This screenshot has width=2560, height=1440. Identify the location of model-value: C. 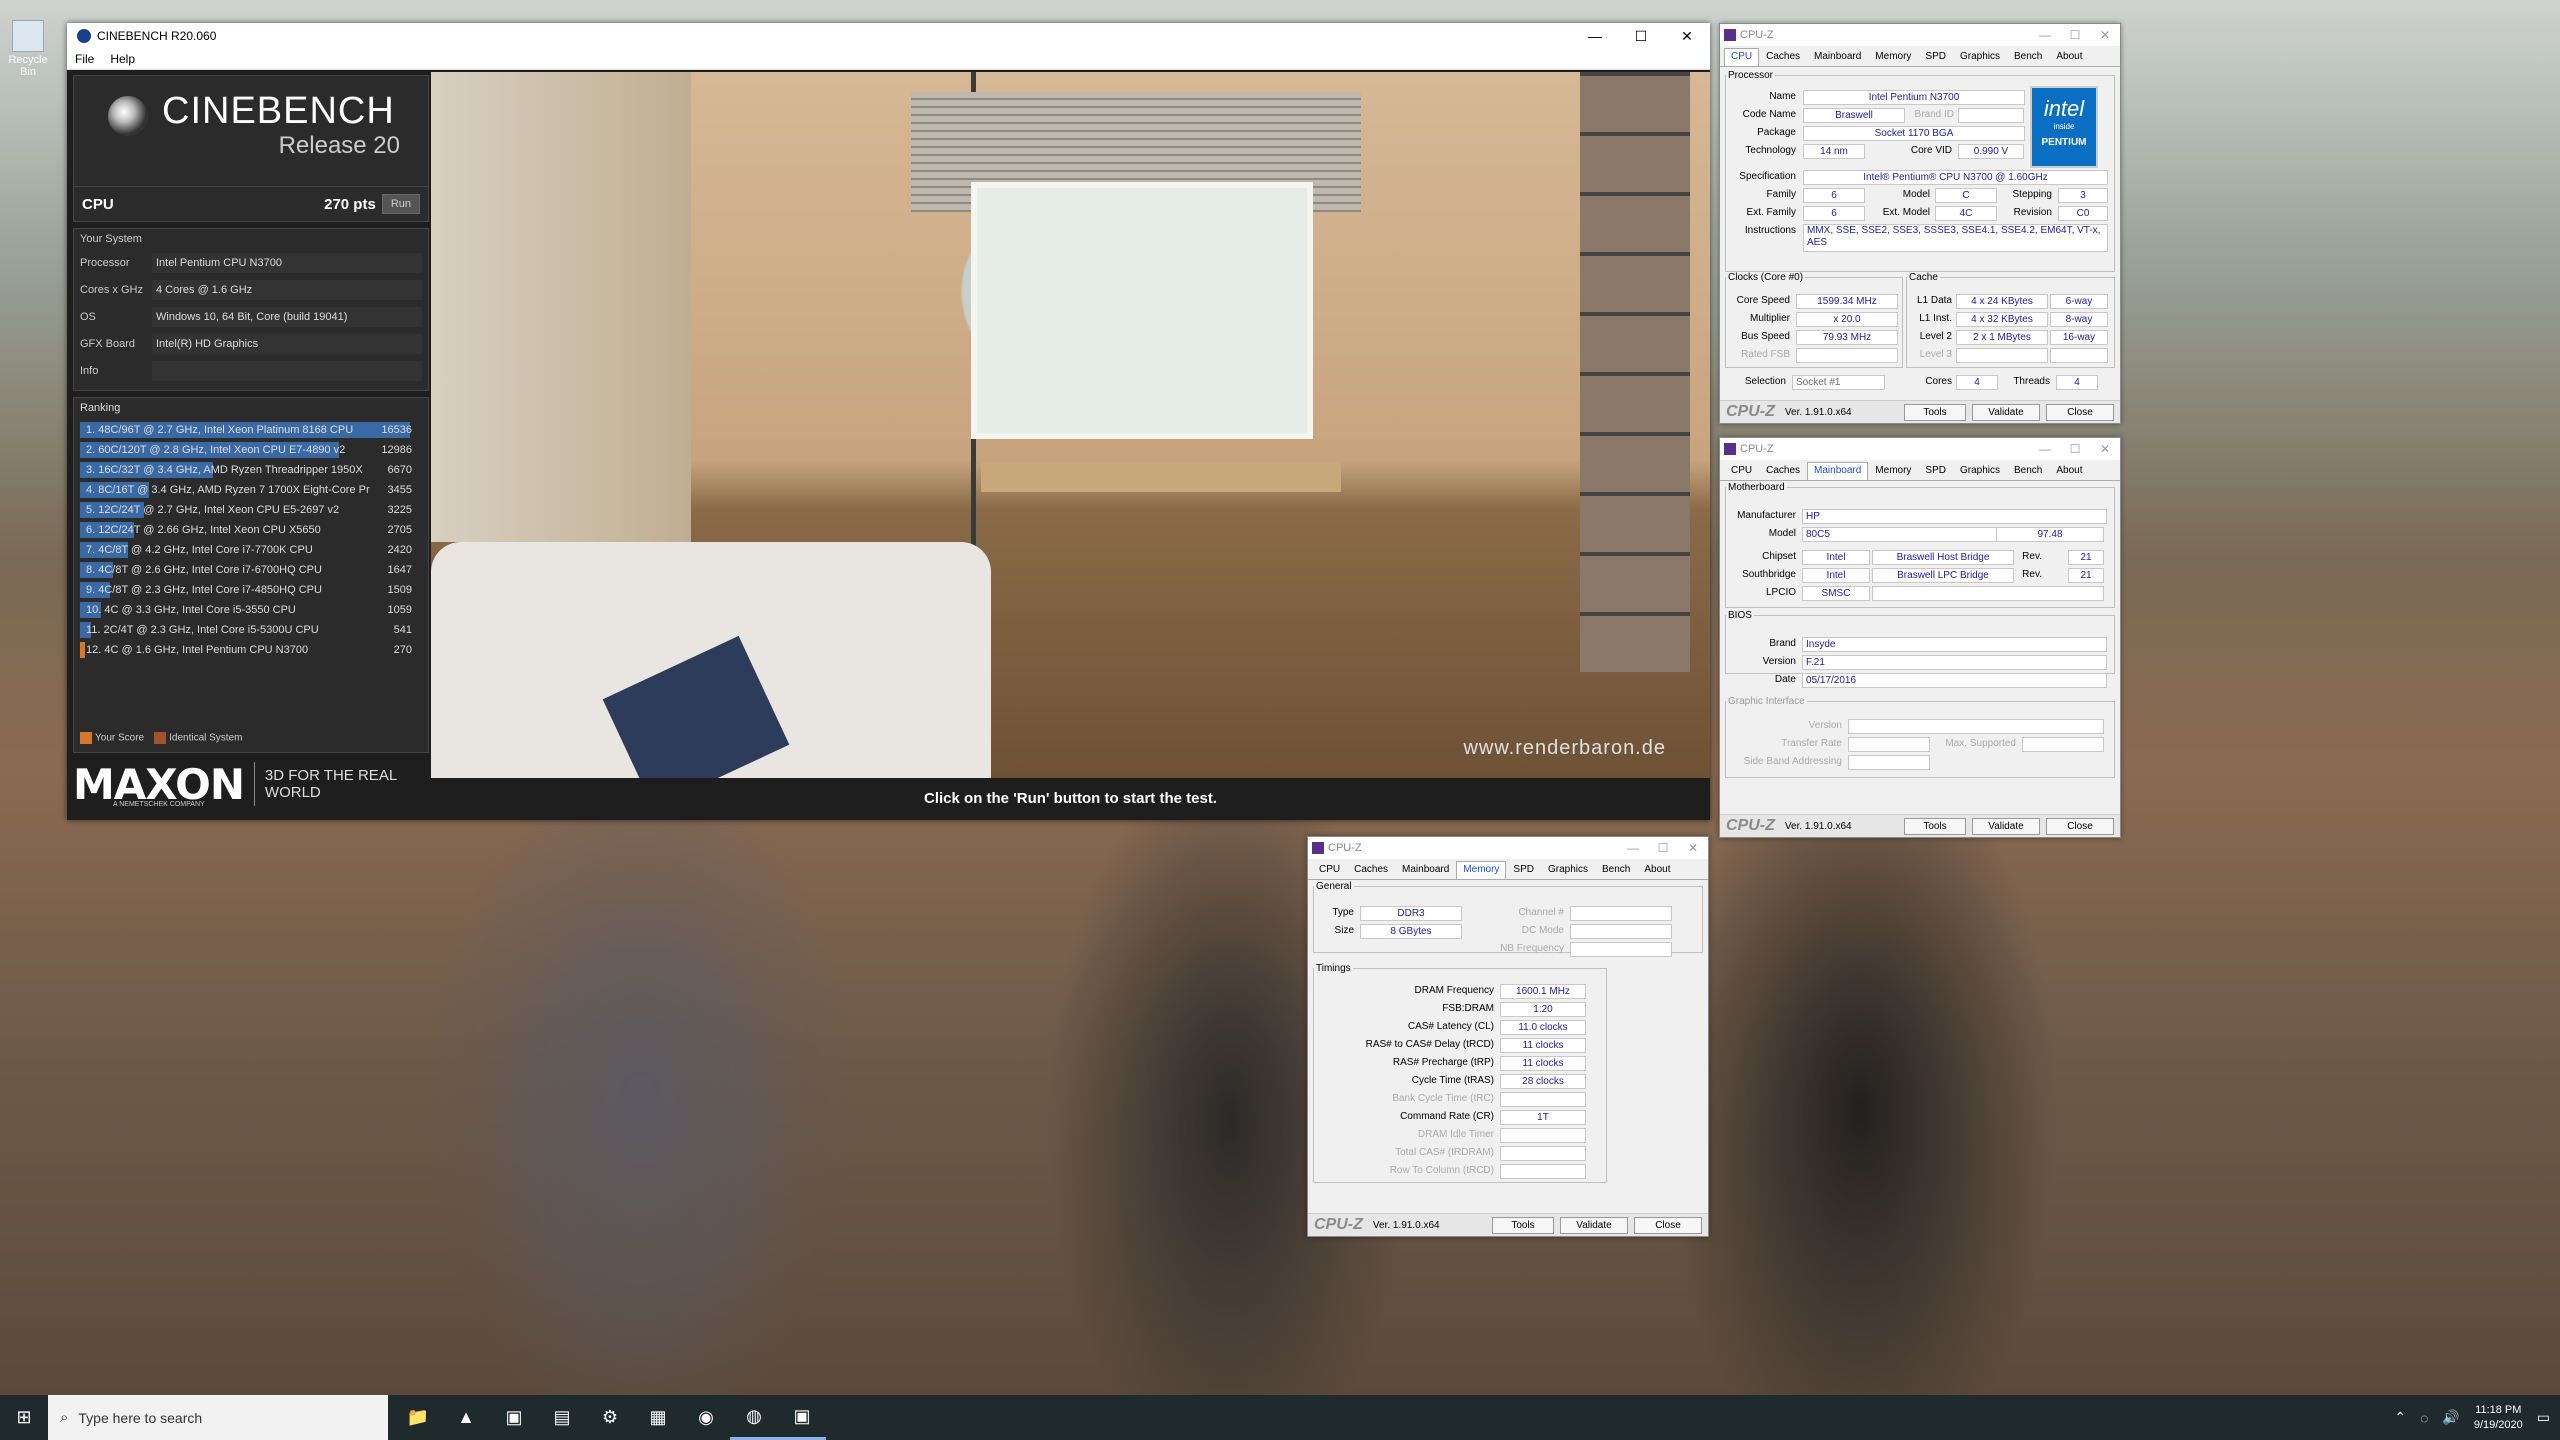
(1966, 195).